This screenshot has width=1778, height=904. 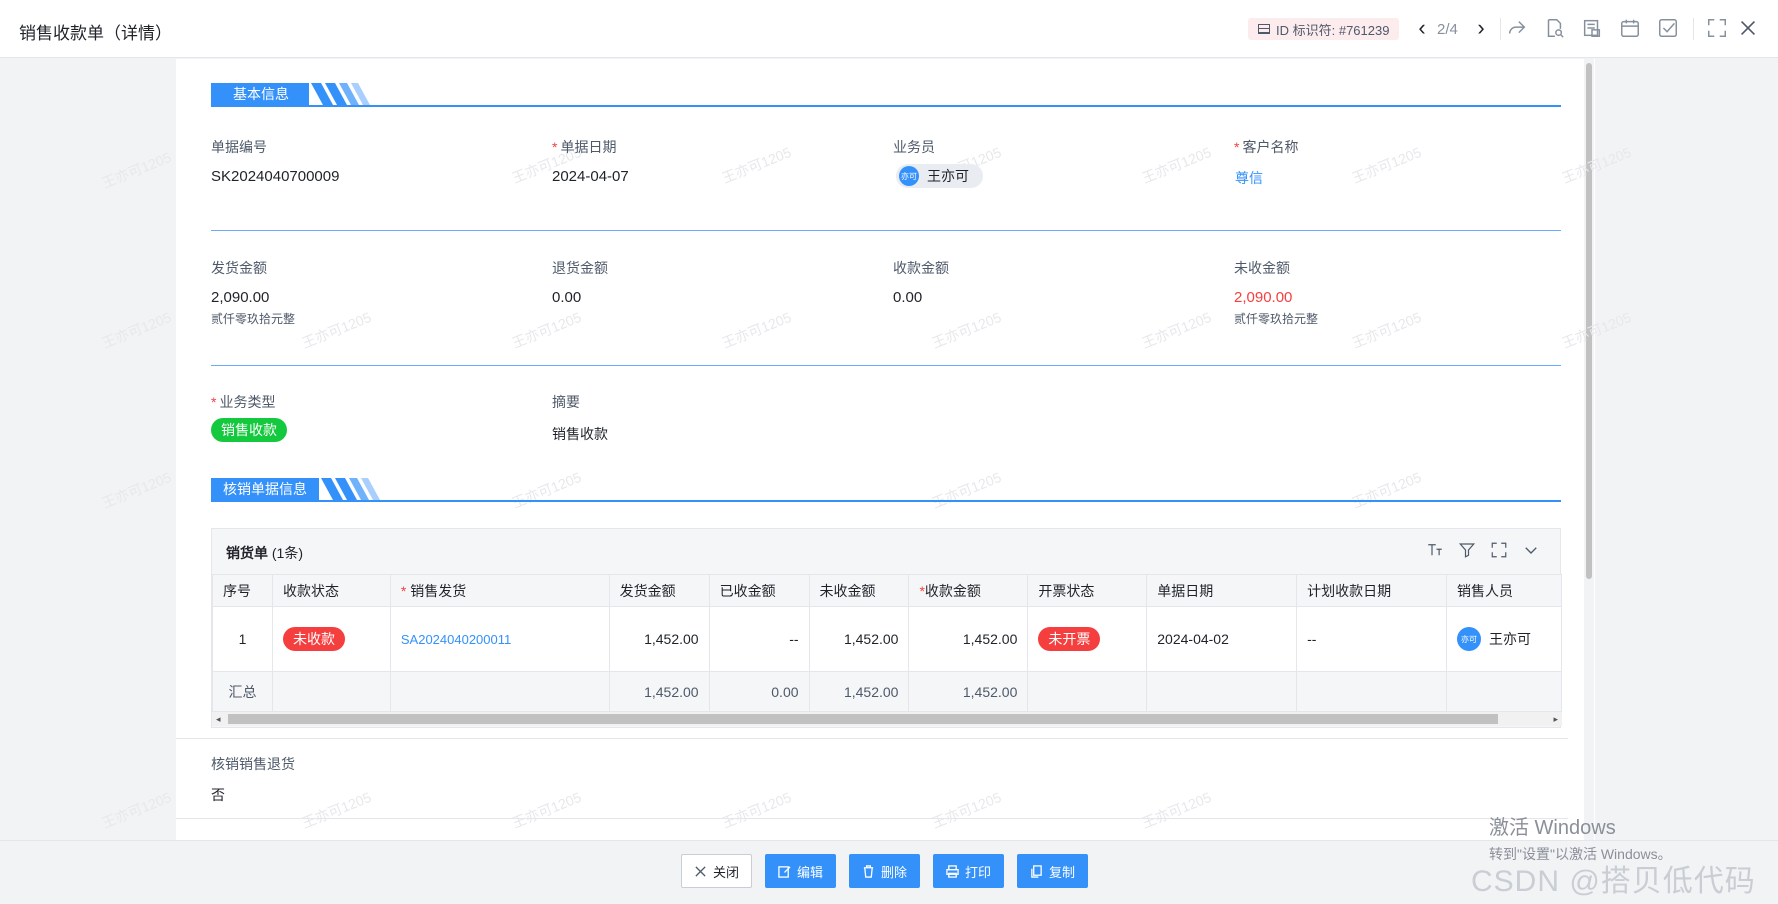 What do you see at coordinates (868, 871) in the screenshot?
I see `trash-icon` at bounding box center [868, 871].